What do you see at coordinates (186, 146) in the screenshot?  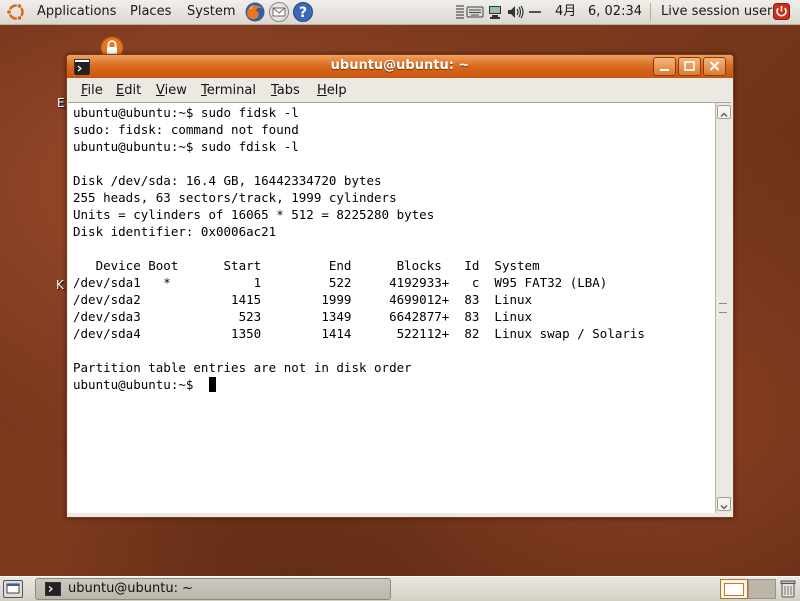 I see `terminal-line: ubuntu@ubuntu:~$ sudo fdisk -l` at bounding box center [186, 146].